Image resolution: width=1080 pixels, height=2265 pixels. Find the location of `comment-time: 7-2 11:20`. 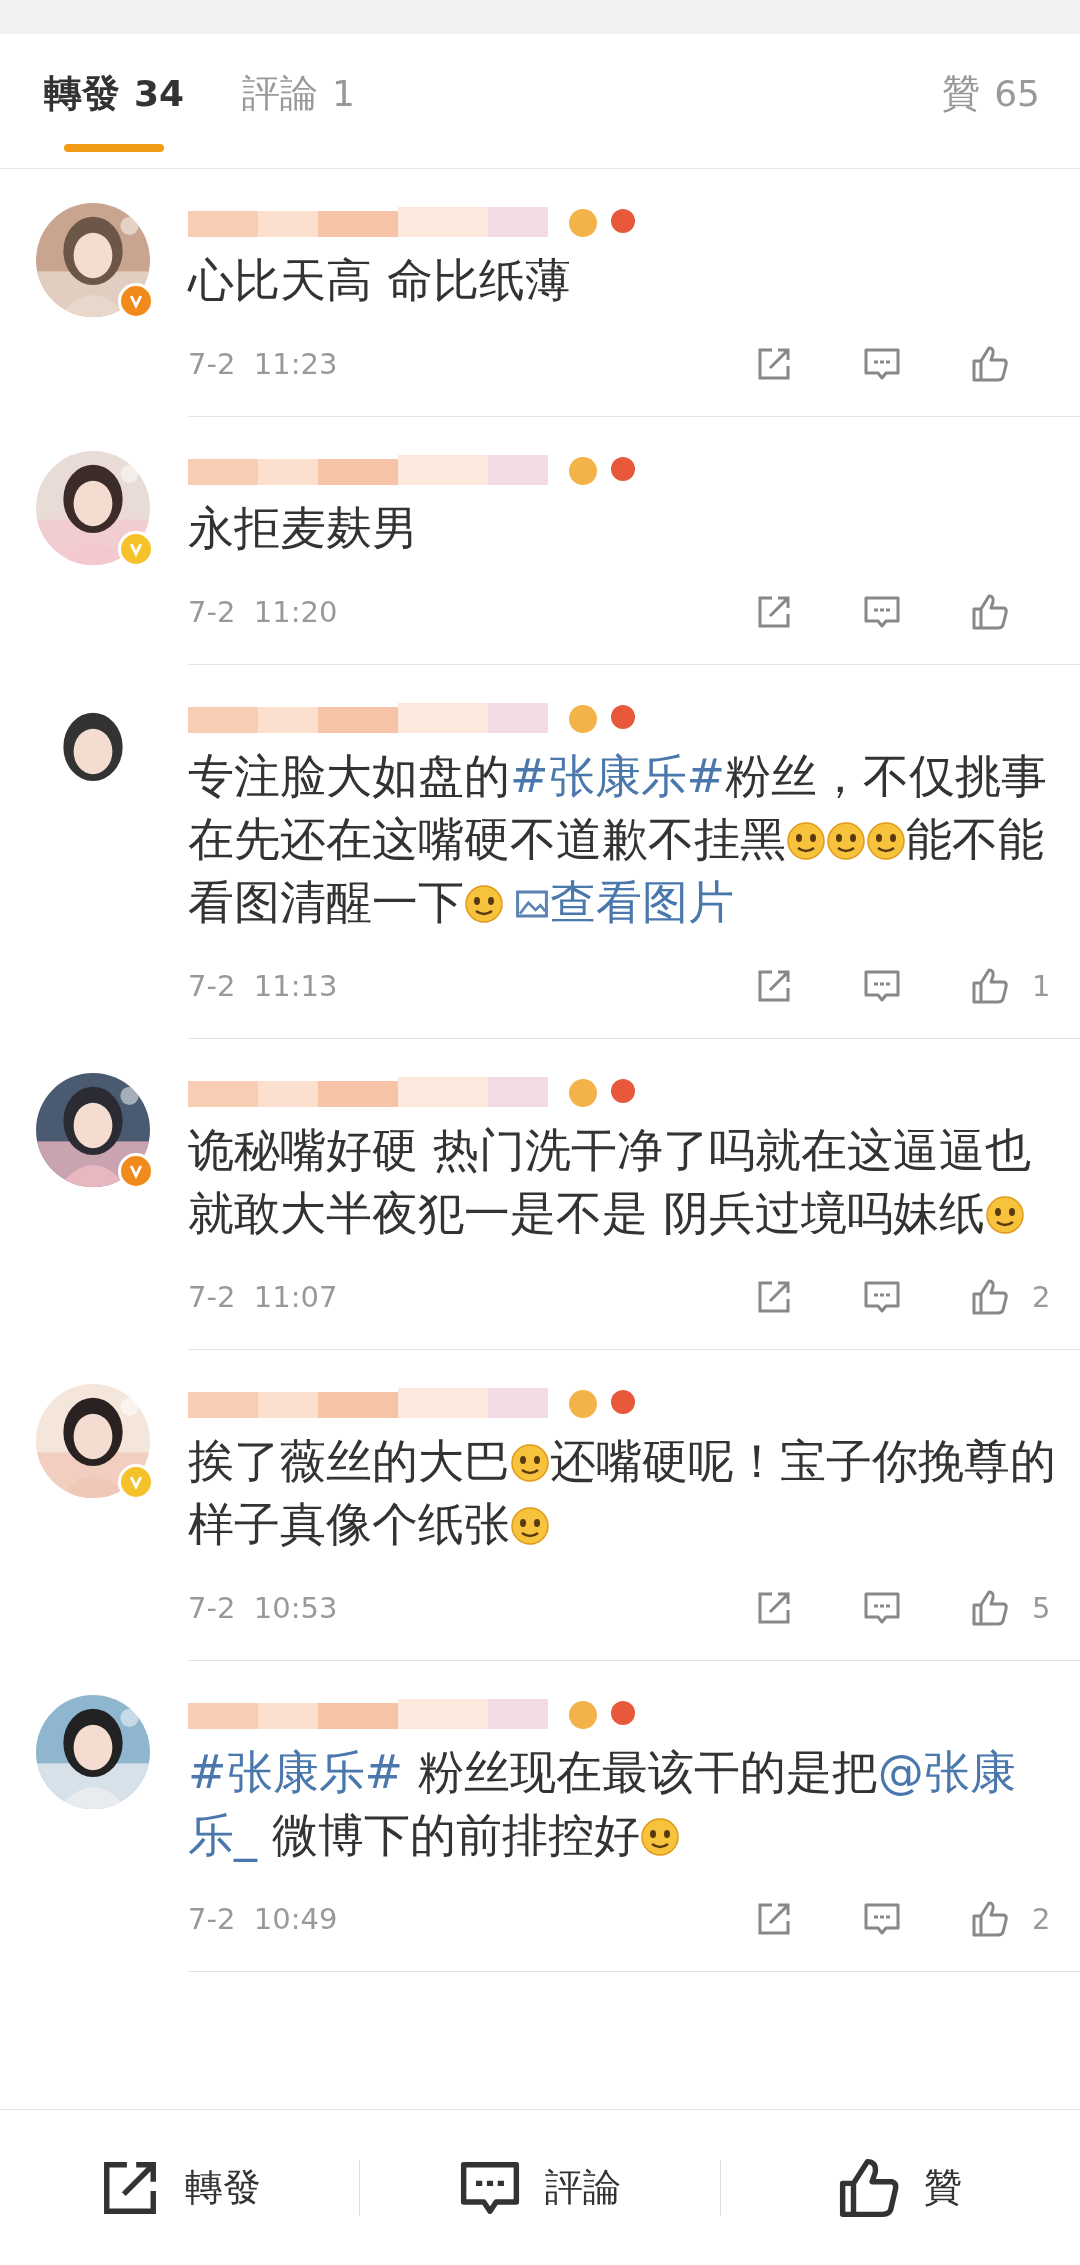

comment-time: 7-2 11:20 is located at coordinates (263, 612).